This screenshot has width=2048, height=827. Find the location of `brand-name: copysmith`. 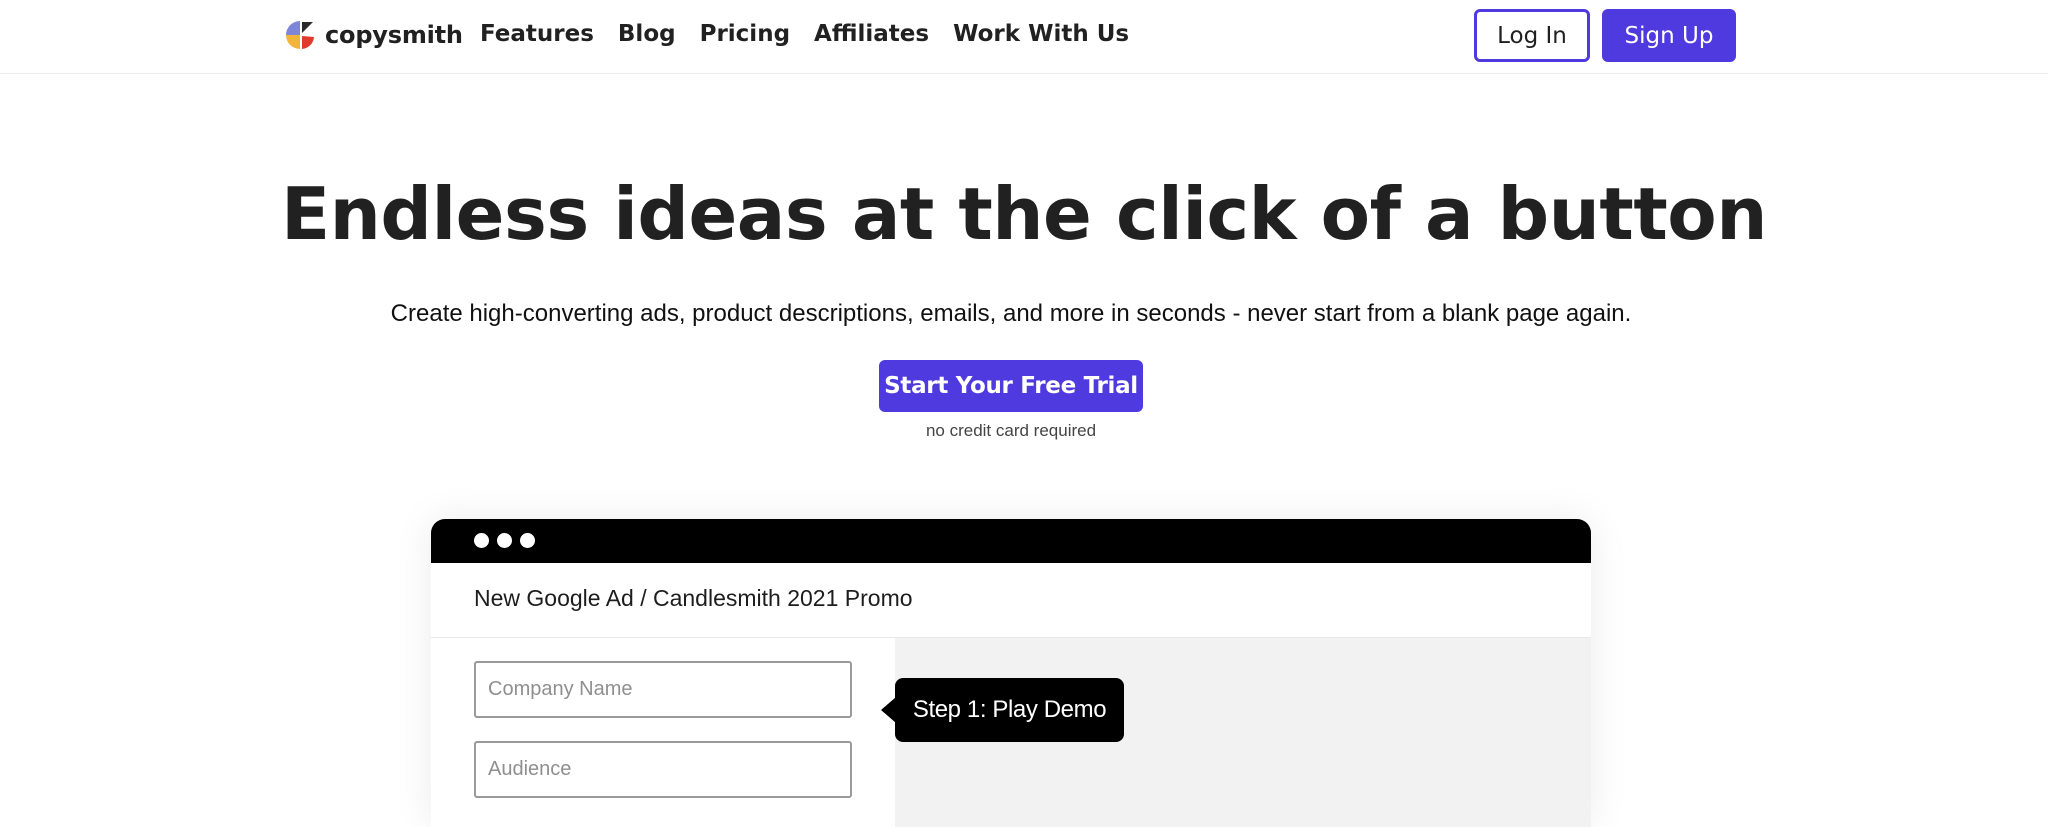

brand-name: copysmith is located at coordinates (394, 35).